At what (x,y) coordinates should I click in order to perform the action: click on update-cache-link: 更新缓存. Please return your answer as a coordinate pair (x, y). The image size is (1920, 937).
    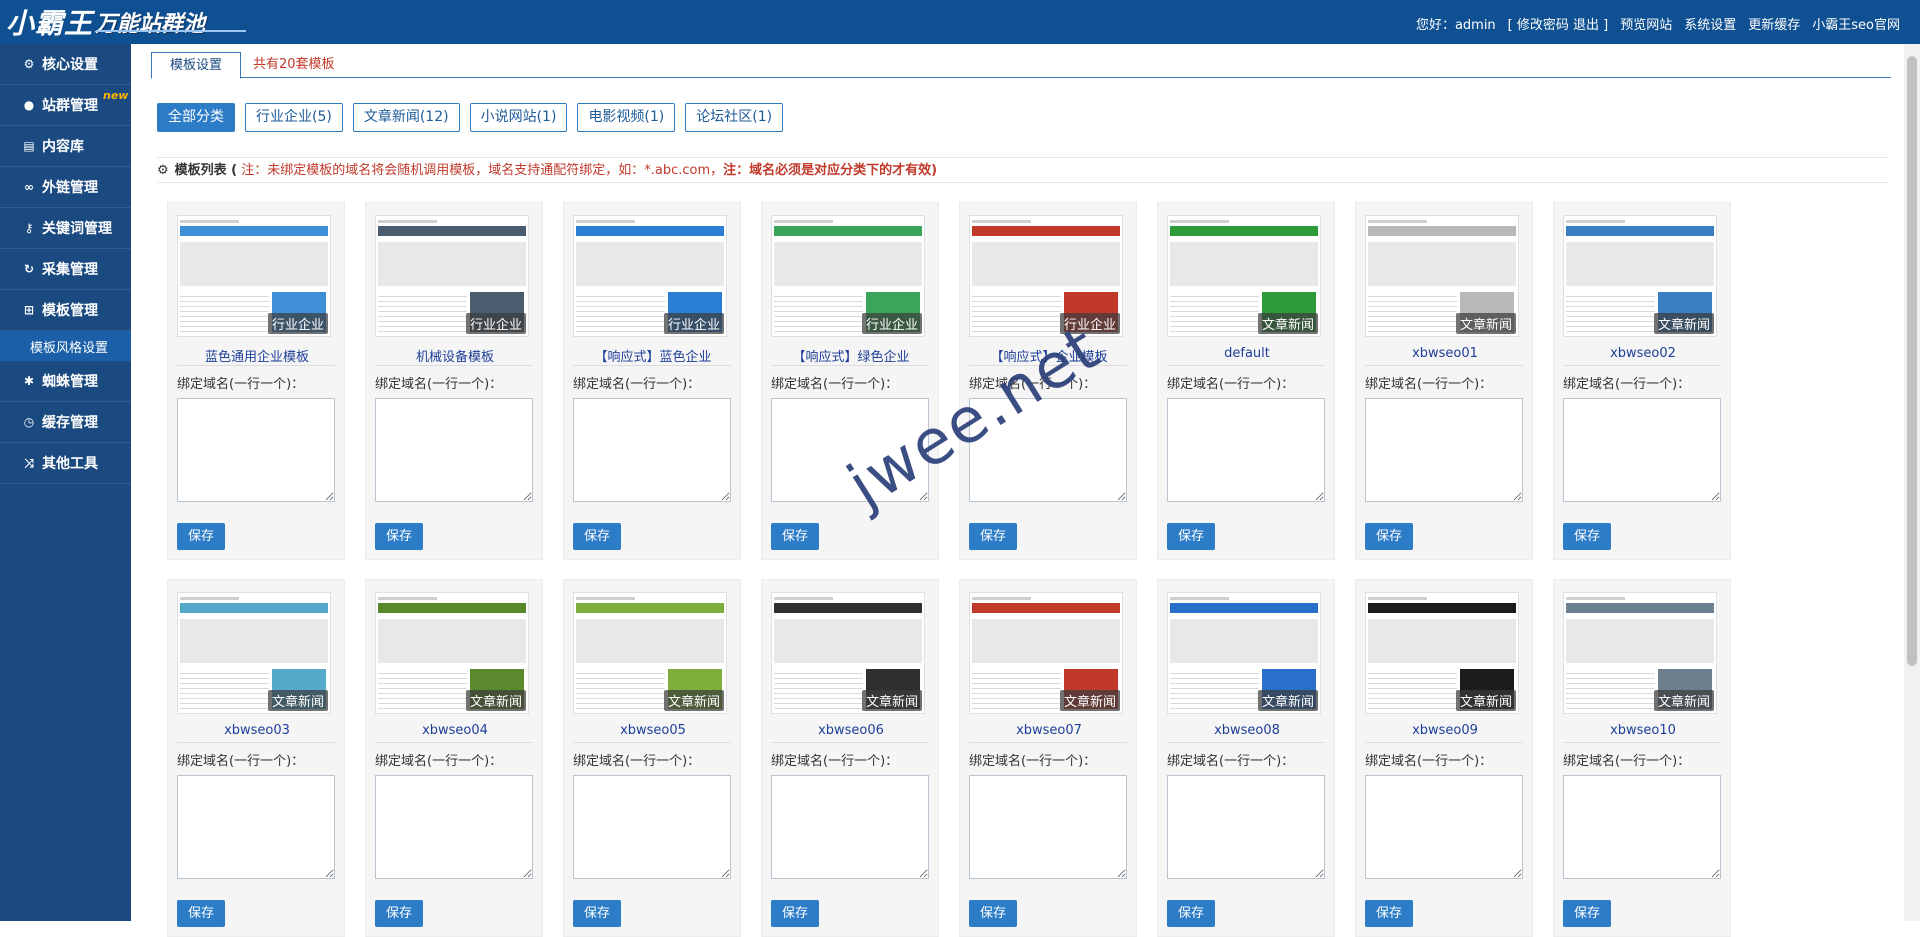
    Looking at the image, I should click on (1774, 23).